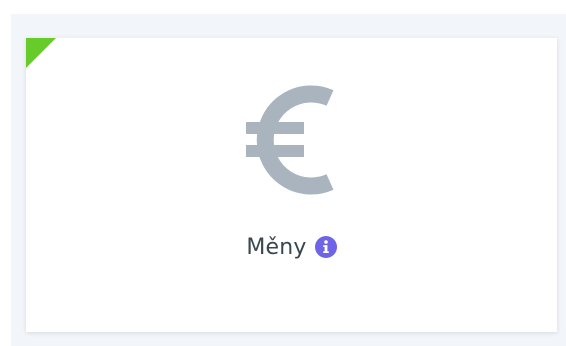  Describe the element at coordinates (325, 247) in the screenshot. I see `info-icon` at that location.